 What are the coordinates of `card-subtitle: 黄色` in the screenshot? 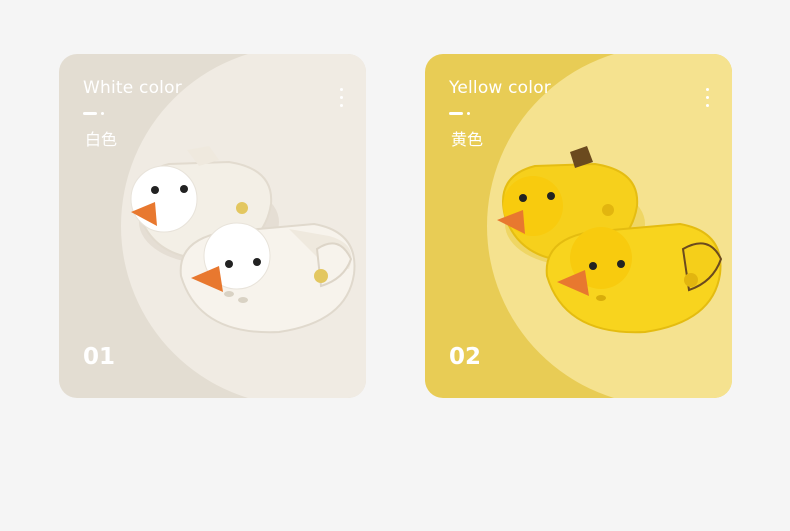 It's located at (467, 139).